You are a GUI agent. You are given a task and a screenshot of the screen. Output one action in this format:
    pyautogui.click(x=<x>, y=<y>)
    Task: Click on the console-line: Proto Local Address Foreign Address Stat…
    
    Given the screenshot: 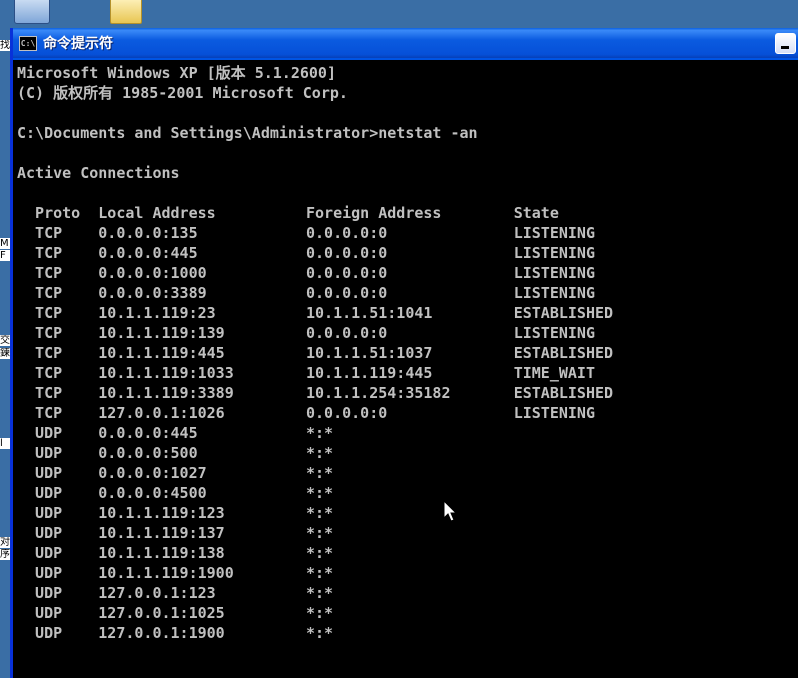 What is the action you would take?
    pyautogui.click(x=288, y=213)
    